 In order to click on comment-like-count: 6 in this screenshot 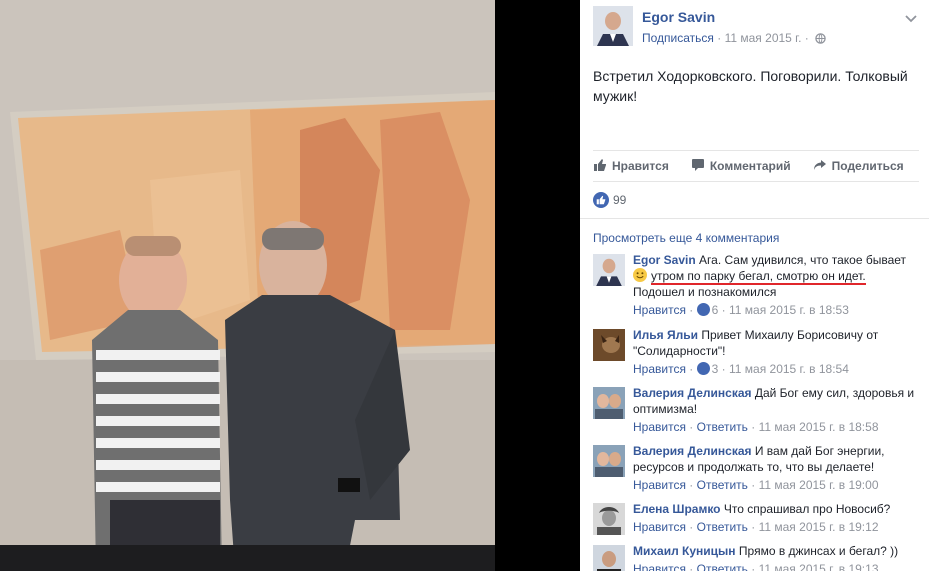, I will do `click(715, 310)`.